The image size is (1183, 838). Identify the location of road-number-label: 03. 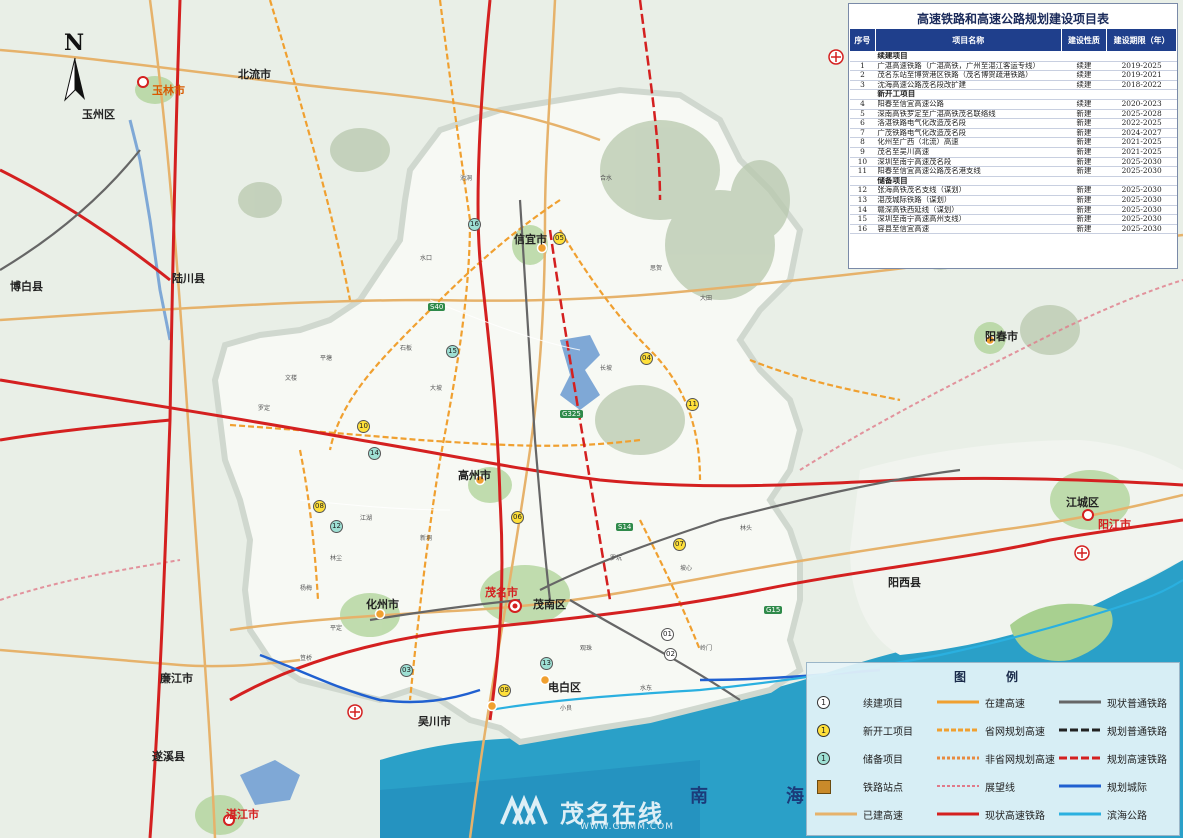
(406, 670).